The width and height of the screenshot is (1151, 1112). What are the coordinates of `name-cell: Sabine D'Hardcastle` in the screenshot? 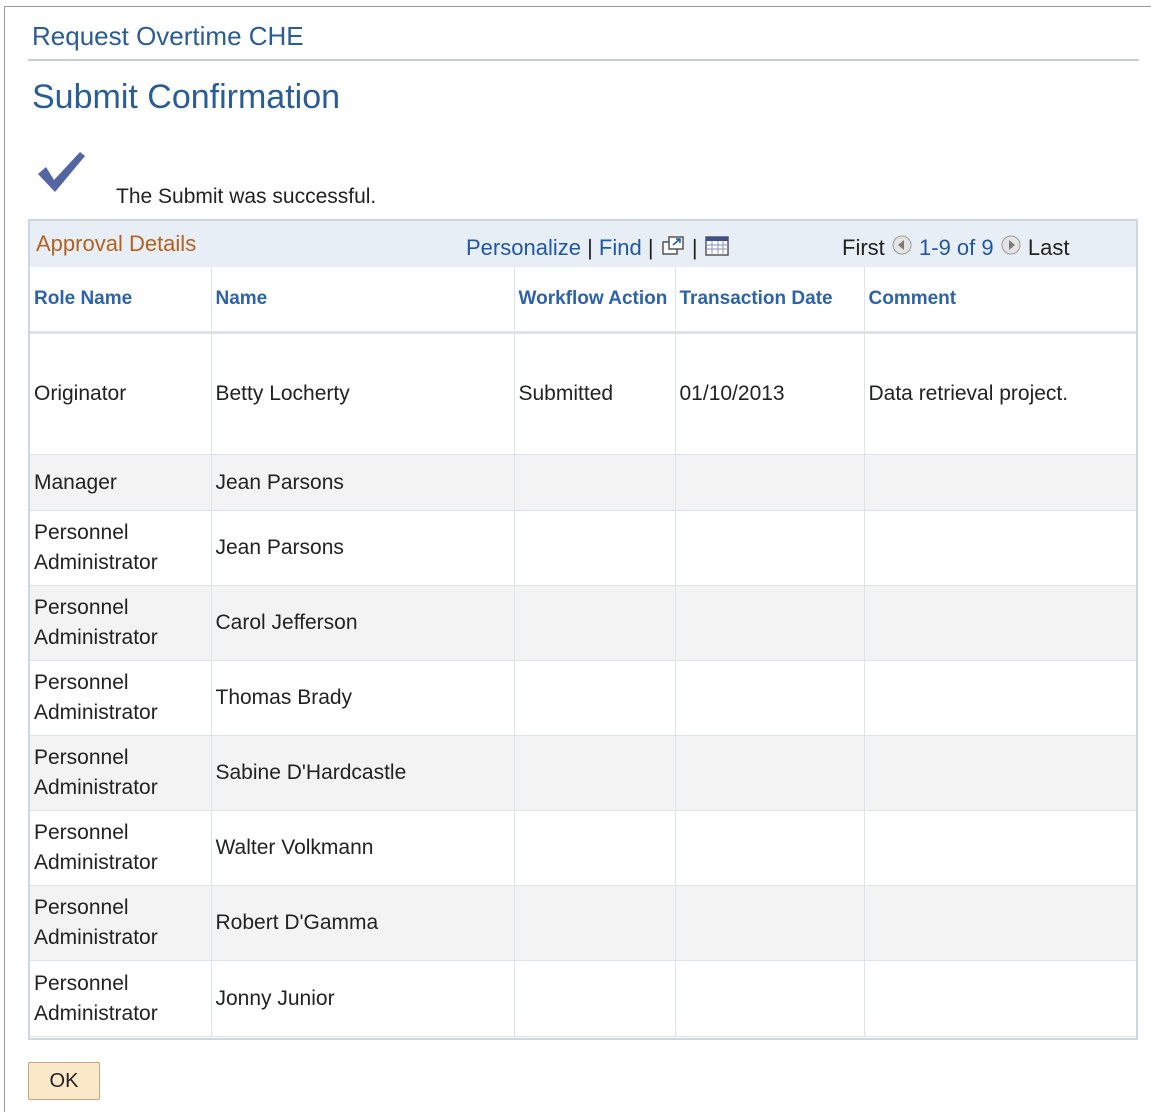 It's located at (363, 773).